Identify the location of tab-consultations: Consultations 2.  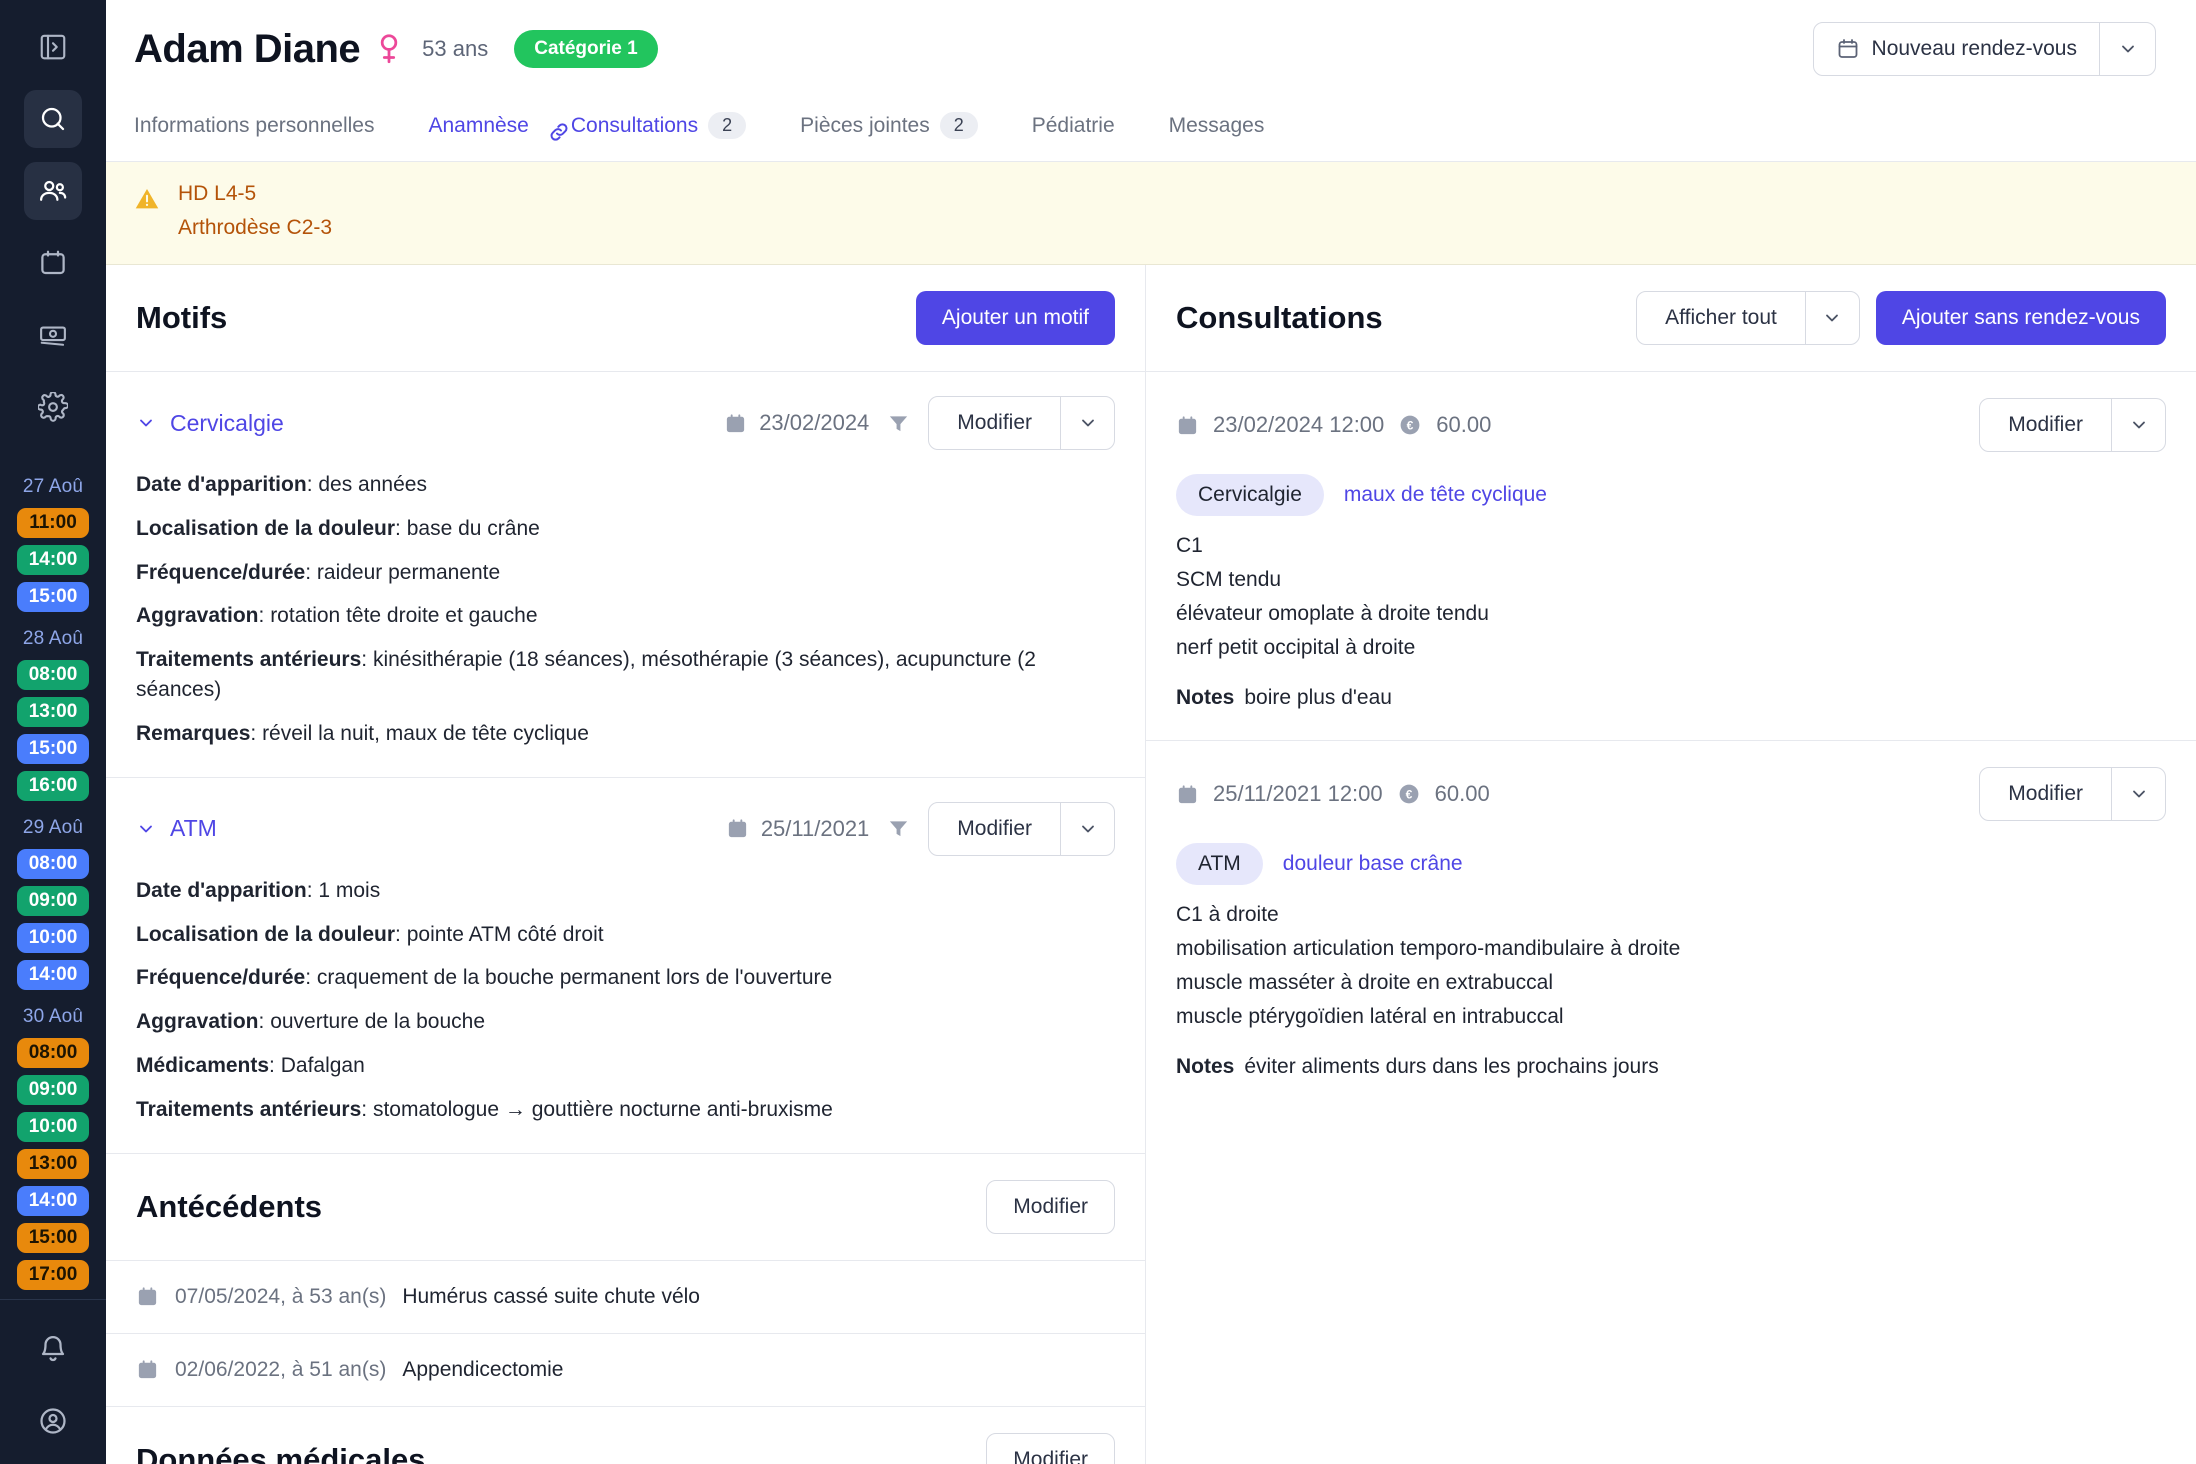
(658, 131).